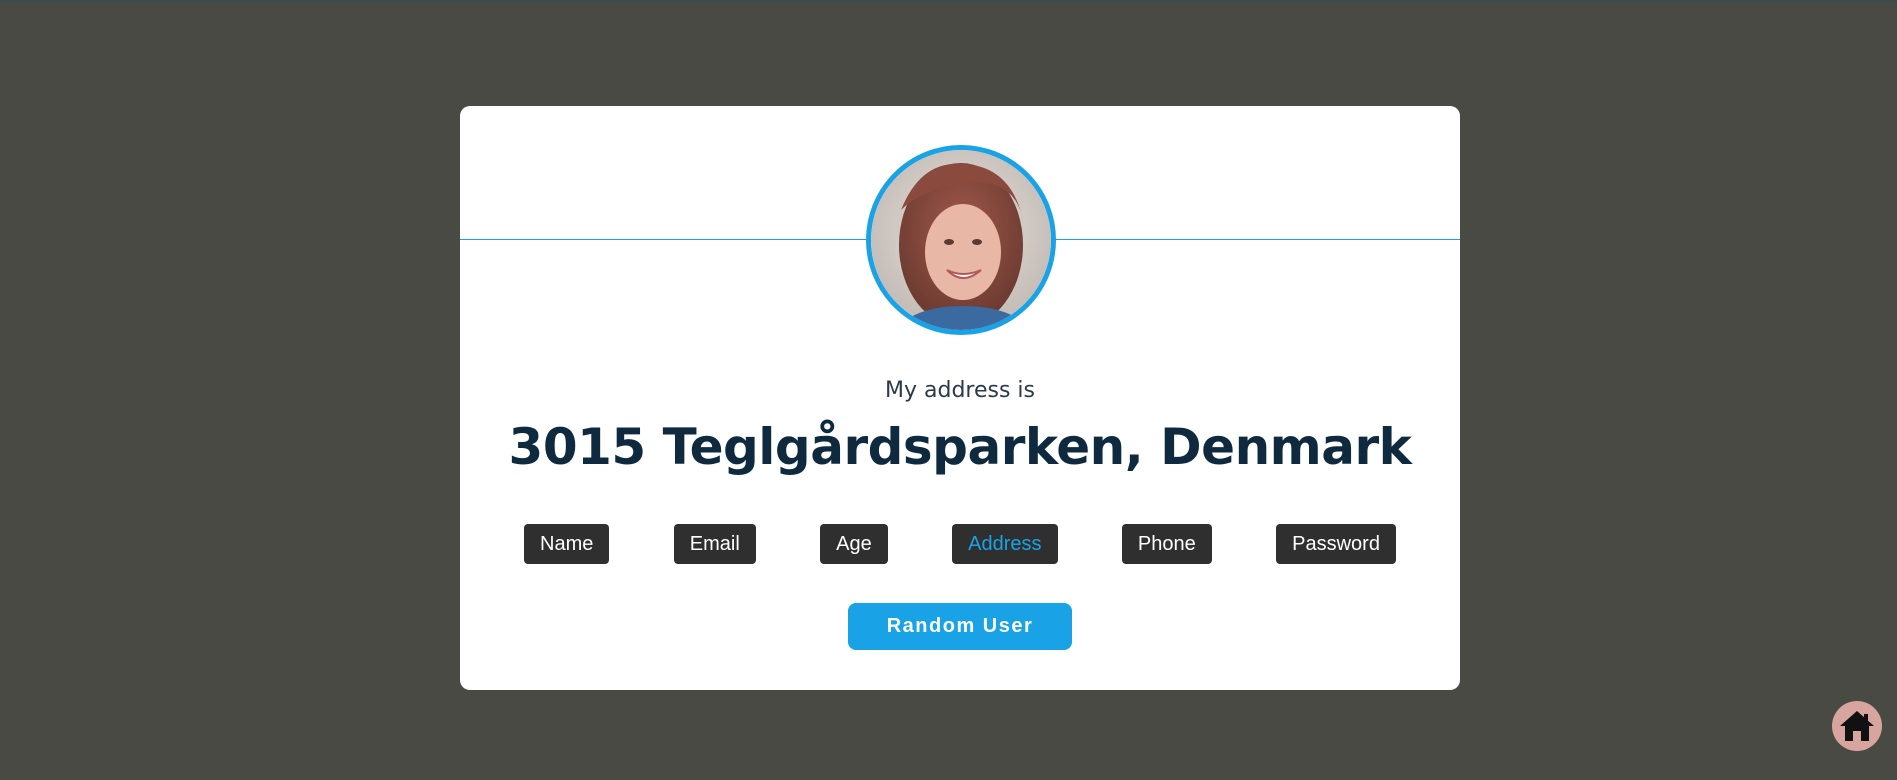 This screenshot has width=1897, height=780. I want to click on attribute-value: 3015 Teglgårdsparken, Denmark, so click(960, 447).